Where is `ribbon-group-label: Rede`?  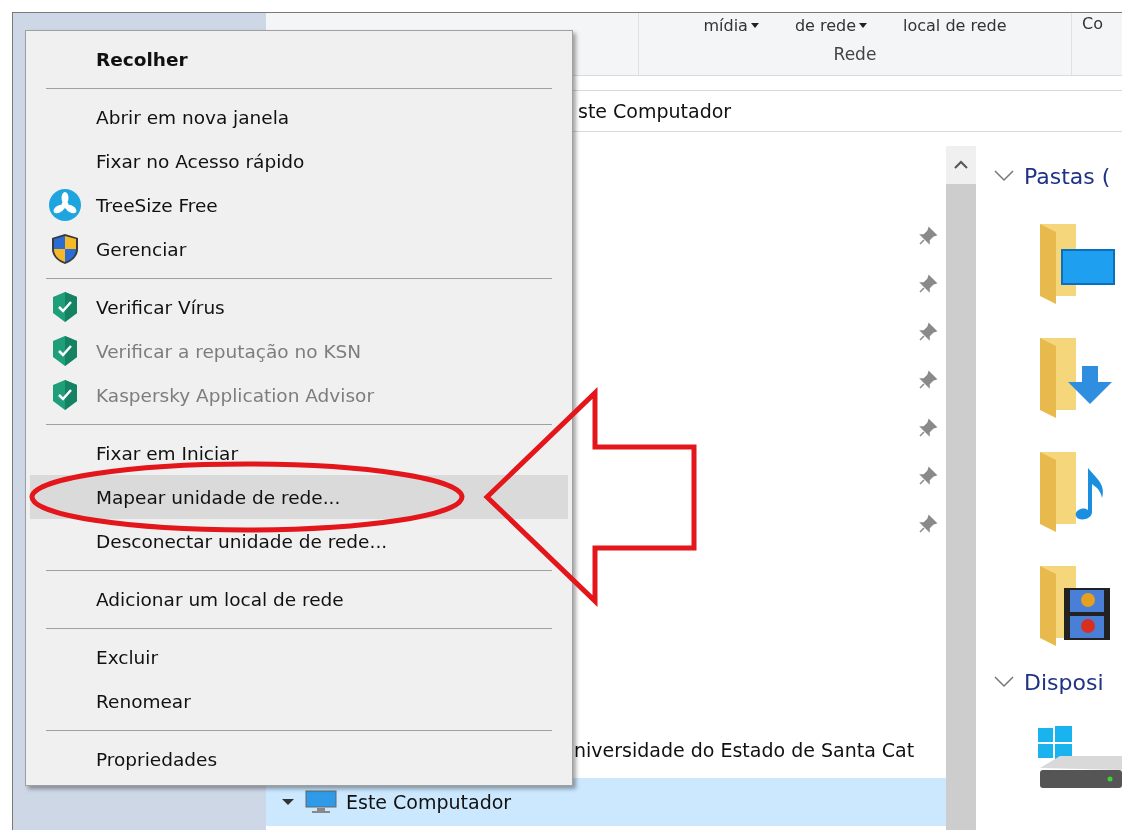
ribbon-group-label: Rede is located at coordinates (855, 54).